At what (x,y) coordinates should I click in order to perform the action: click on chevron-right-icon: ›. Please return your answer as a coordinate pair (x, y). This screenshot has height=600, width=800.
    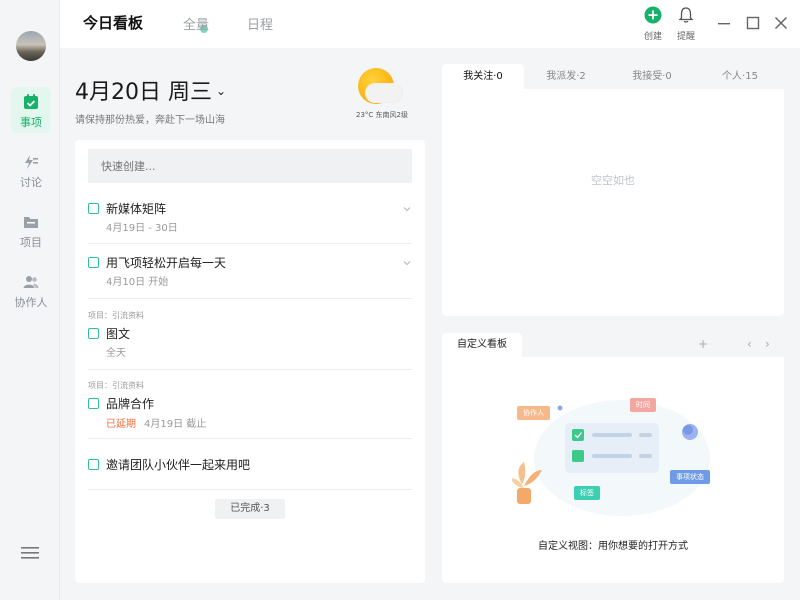
    Looking at the image, I should click on (767, 344).